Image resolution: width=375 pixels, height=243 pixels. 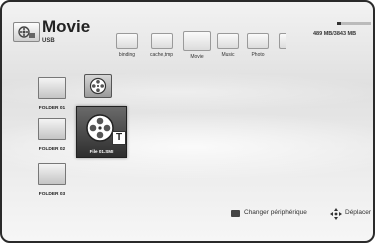 What do you see at coordinates (48, 41) in the screenshot?
I see `device-name: USB` at bounding box center [48, 41].